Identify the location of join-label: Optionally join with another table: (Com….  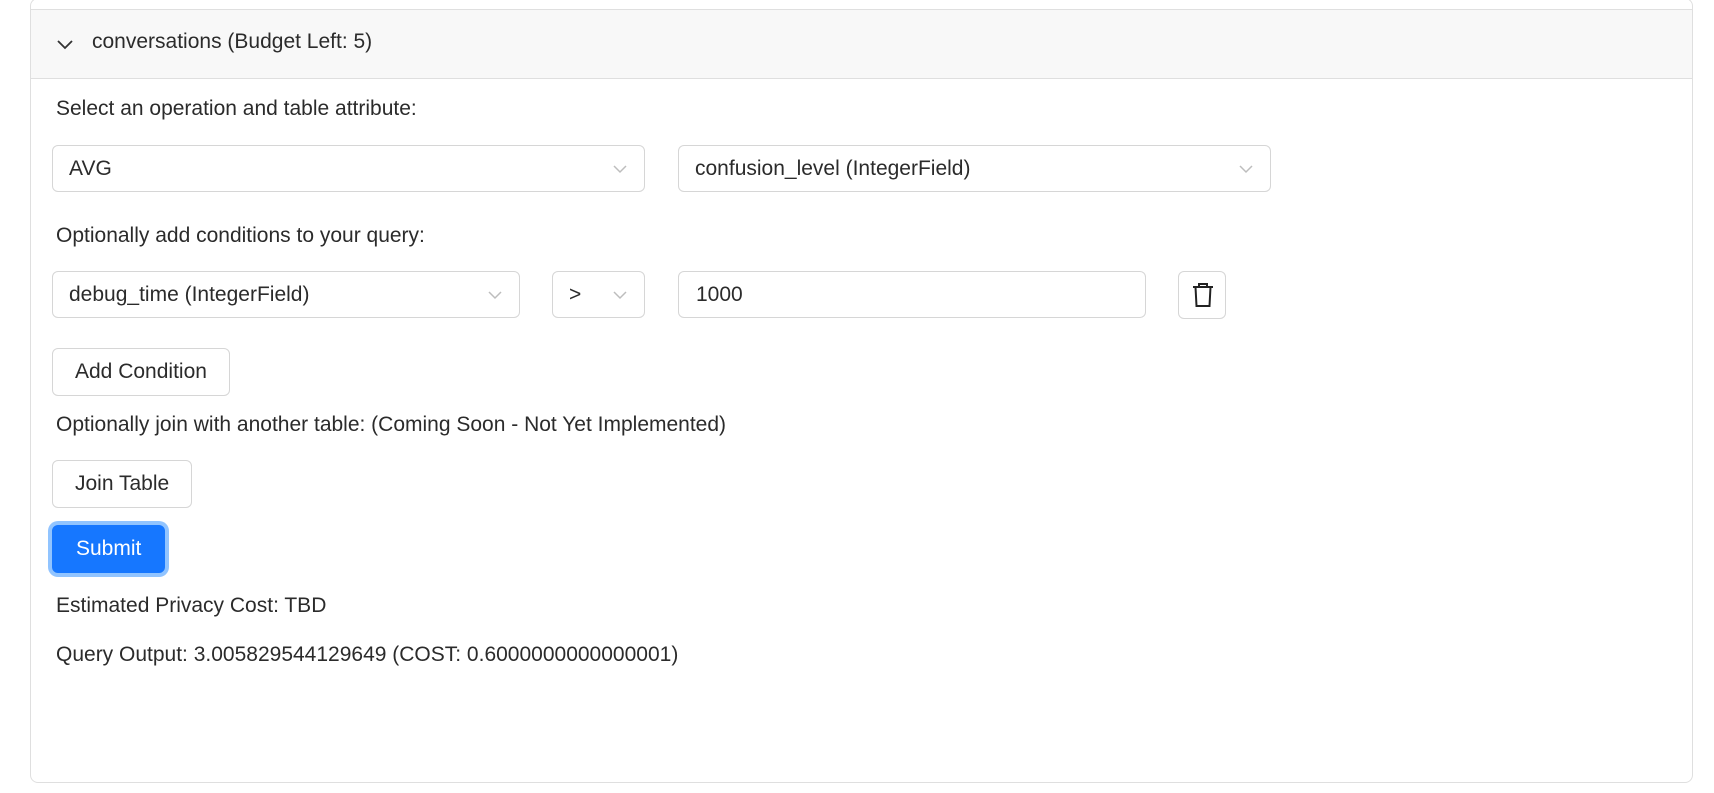
(391, 424).